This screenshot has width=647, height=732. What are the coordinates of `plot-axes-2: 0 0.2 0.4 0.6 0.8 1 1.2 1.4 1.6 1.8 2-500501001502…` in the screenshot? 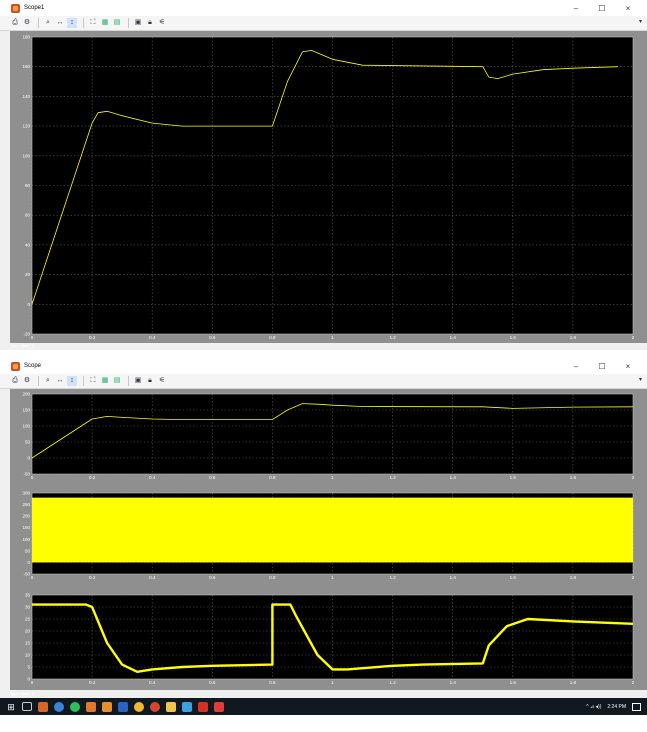 It's located at (328, 439).